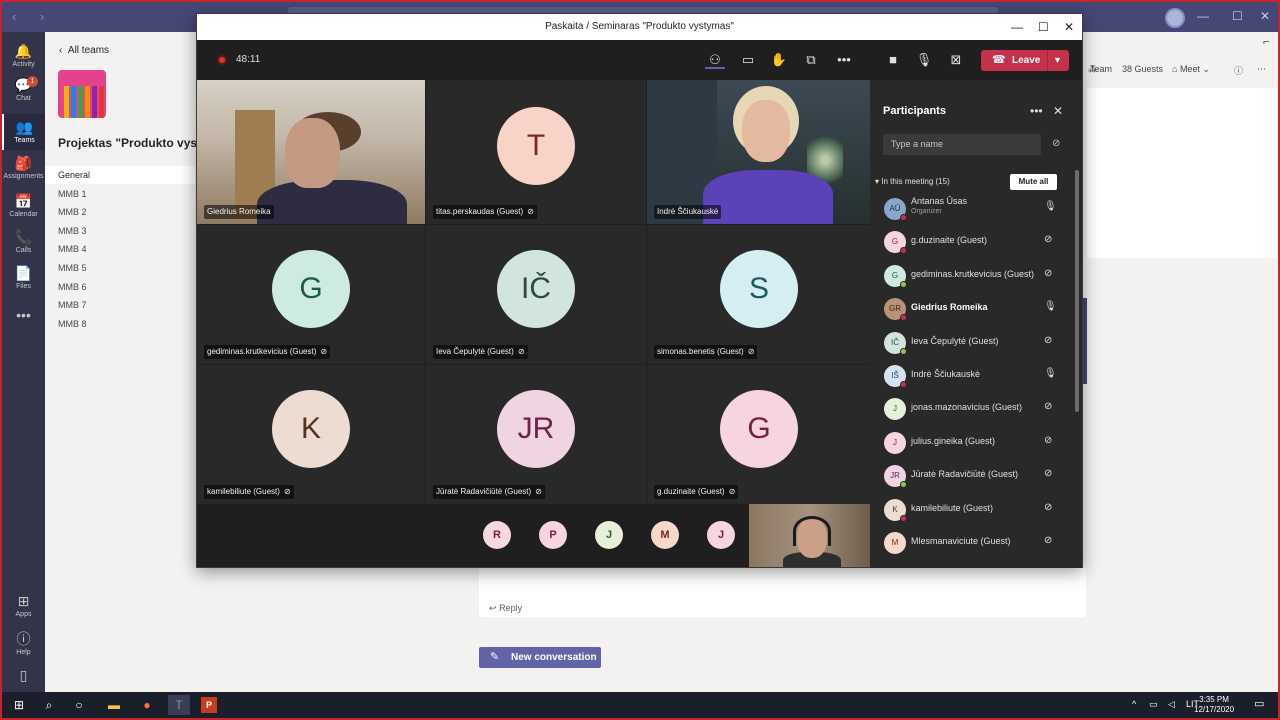 The image size is (1280, 720). I want to click on rail-item-files: 📄 Files, so click(23, 278).